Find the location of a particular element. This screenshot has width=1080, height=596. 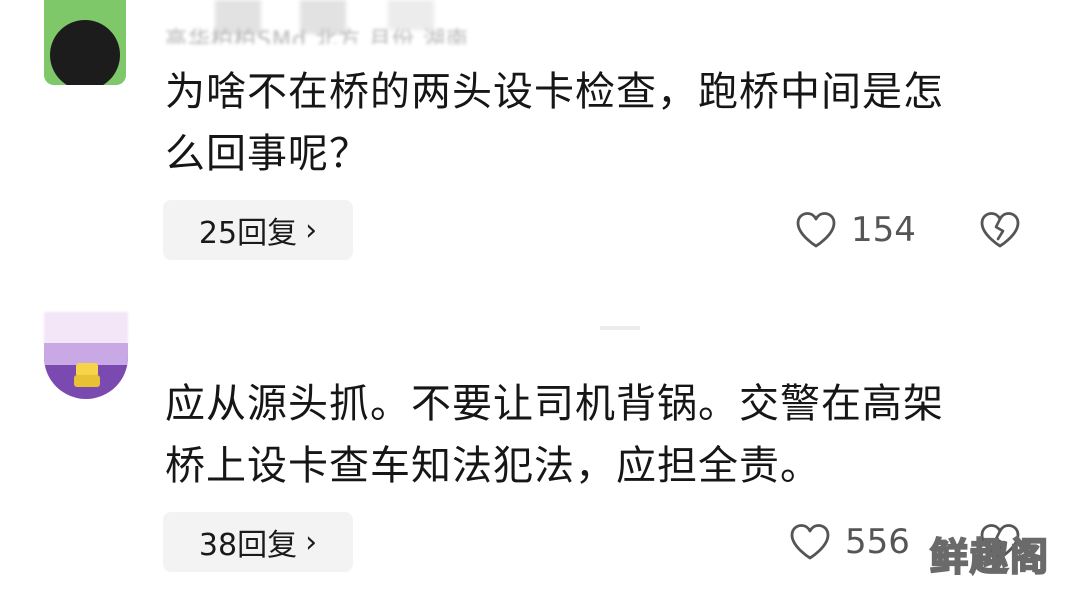

replies-count-label: 25回复 is located at coordinates (248, 233).